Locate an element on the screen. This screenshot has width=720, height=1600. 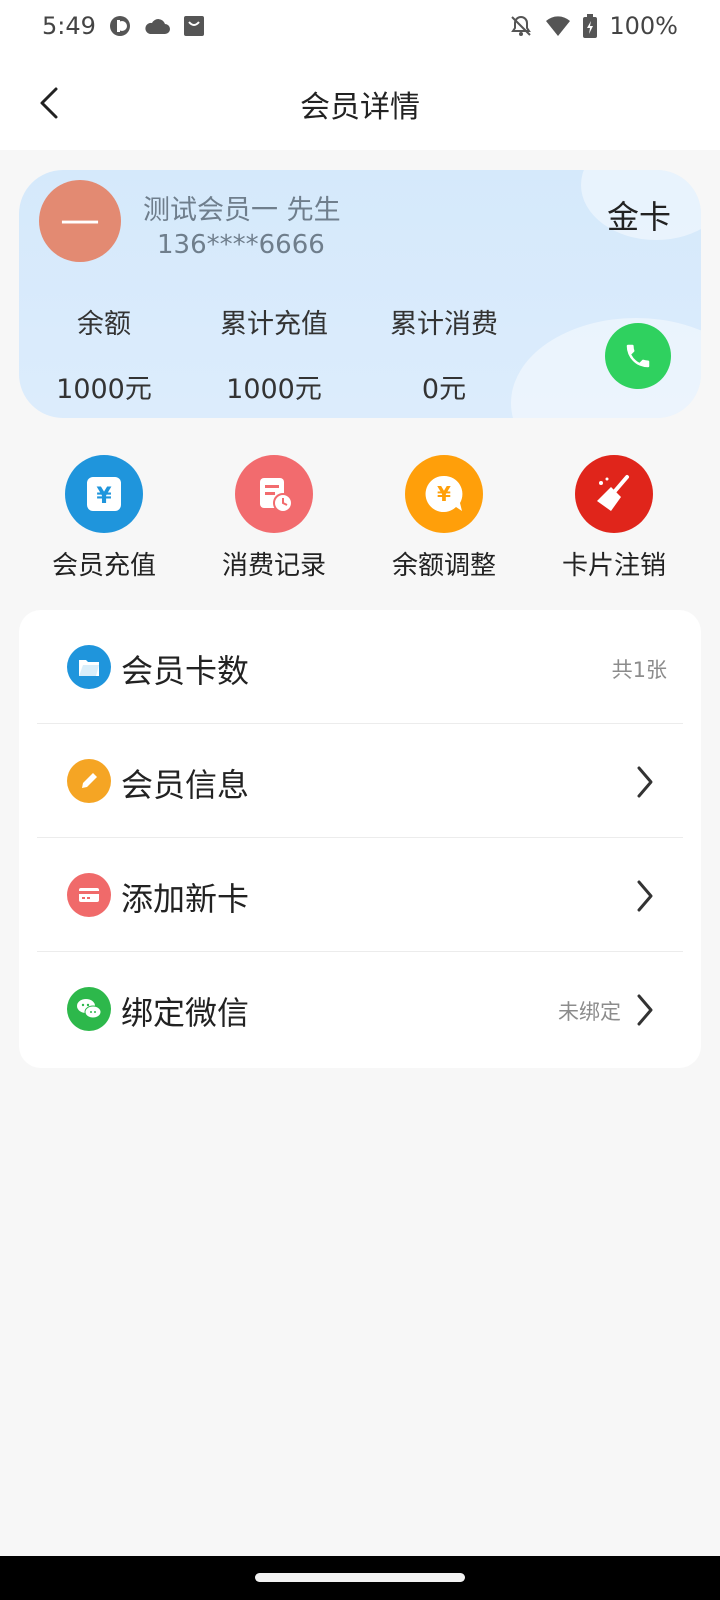
app-header: 会员详情 is located at coordinates (360, 103).